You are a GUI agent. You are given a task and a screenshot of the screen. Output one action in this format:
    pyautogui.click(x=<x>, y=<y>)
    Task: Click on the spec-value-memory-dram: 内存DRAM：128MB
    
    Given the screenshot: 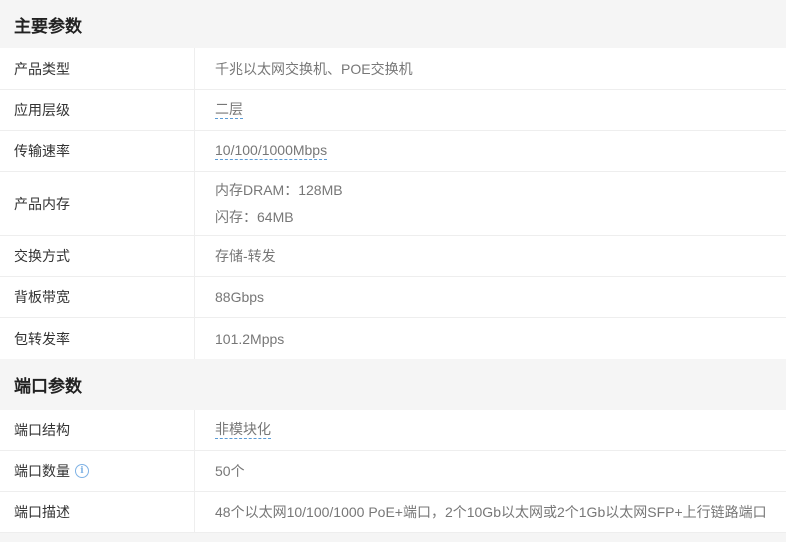 What is the action you would take?
    pyautogui.click(x=279, y=190)
    